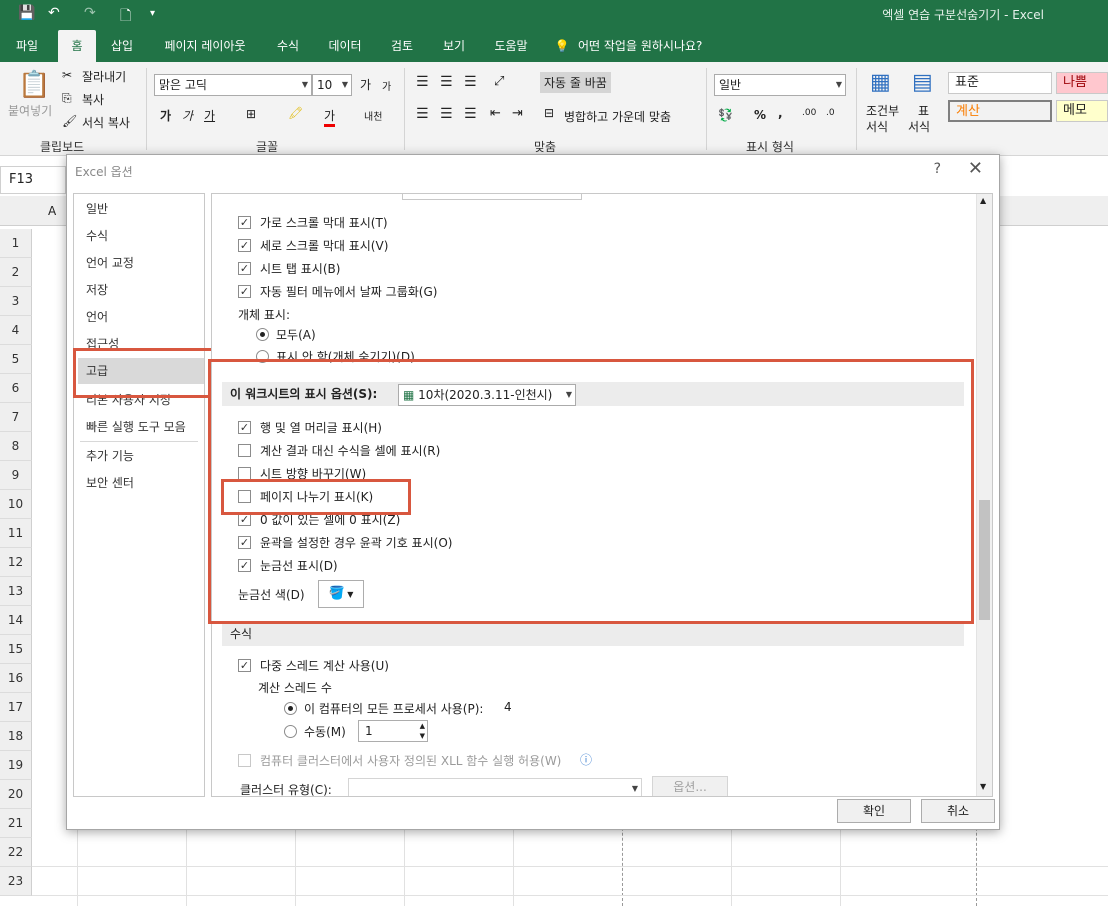  What do you see at coordinates (139, 209) in the screenshot?
I see `nav-item-general: 일반` at bounding box center [139, 209].